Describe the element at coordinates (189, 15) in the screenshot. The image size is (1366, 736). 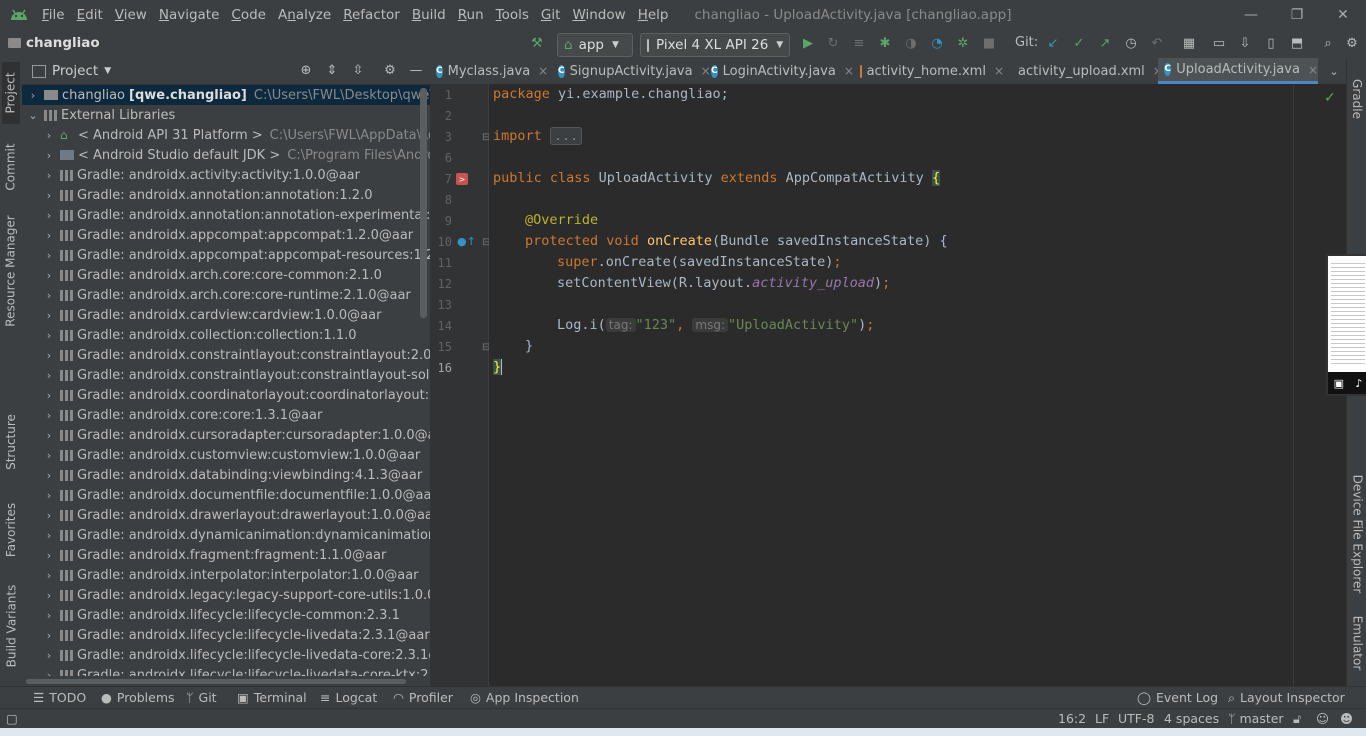
I see `menu-navigate: Navigate` at that location.